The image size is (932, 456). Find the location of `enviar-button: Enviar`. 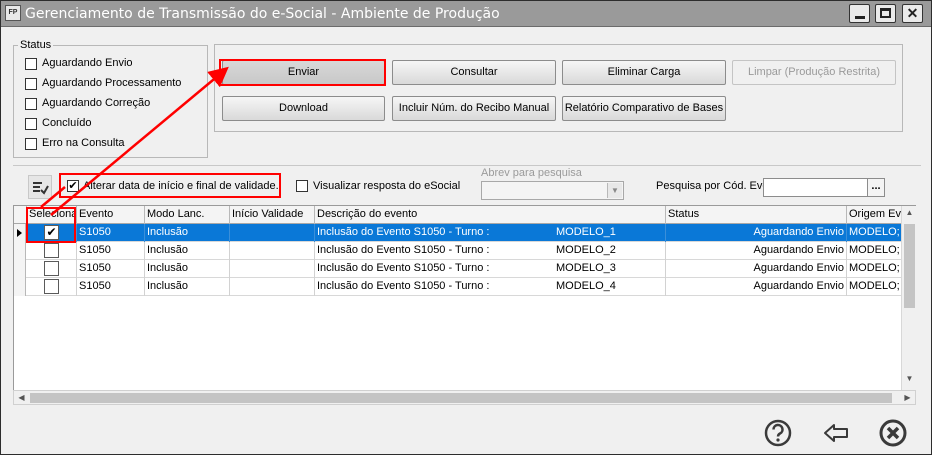

enviar-button: Enviar is located at coordinates (303, 72).